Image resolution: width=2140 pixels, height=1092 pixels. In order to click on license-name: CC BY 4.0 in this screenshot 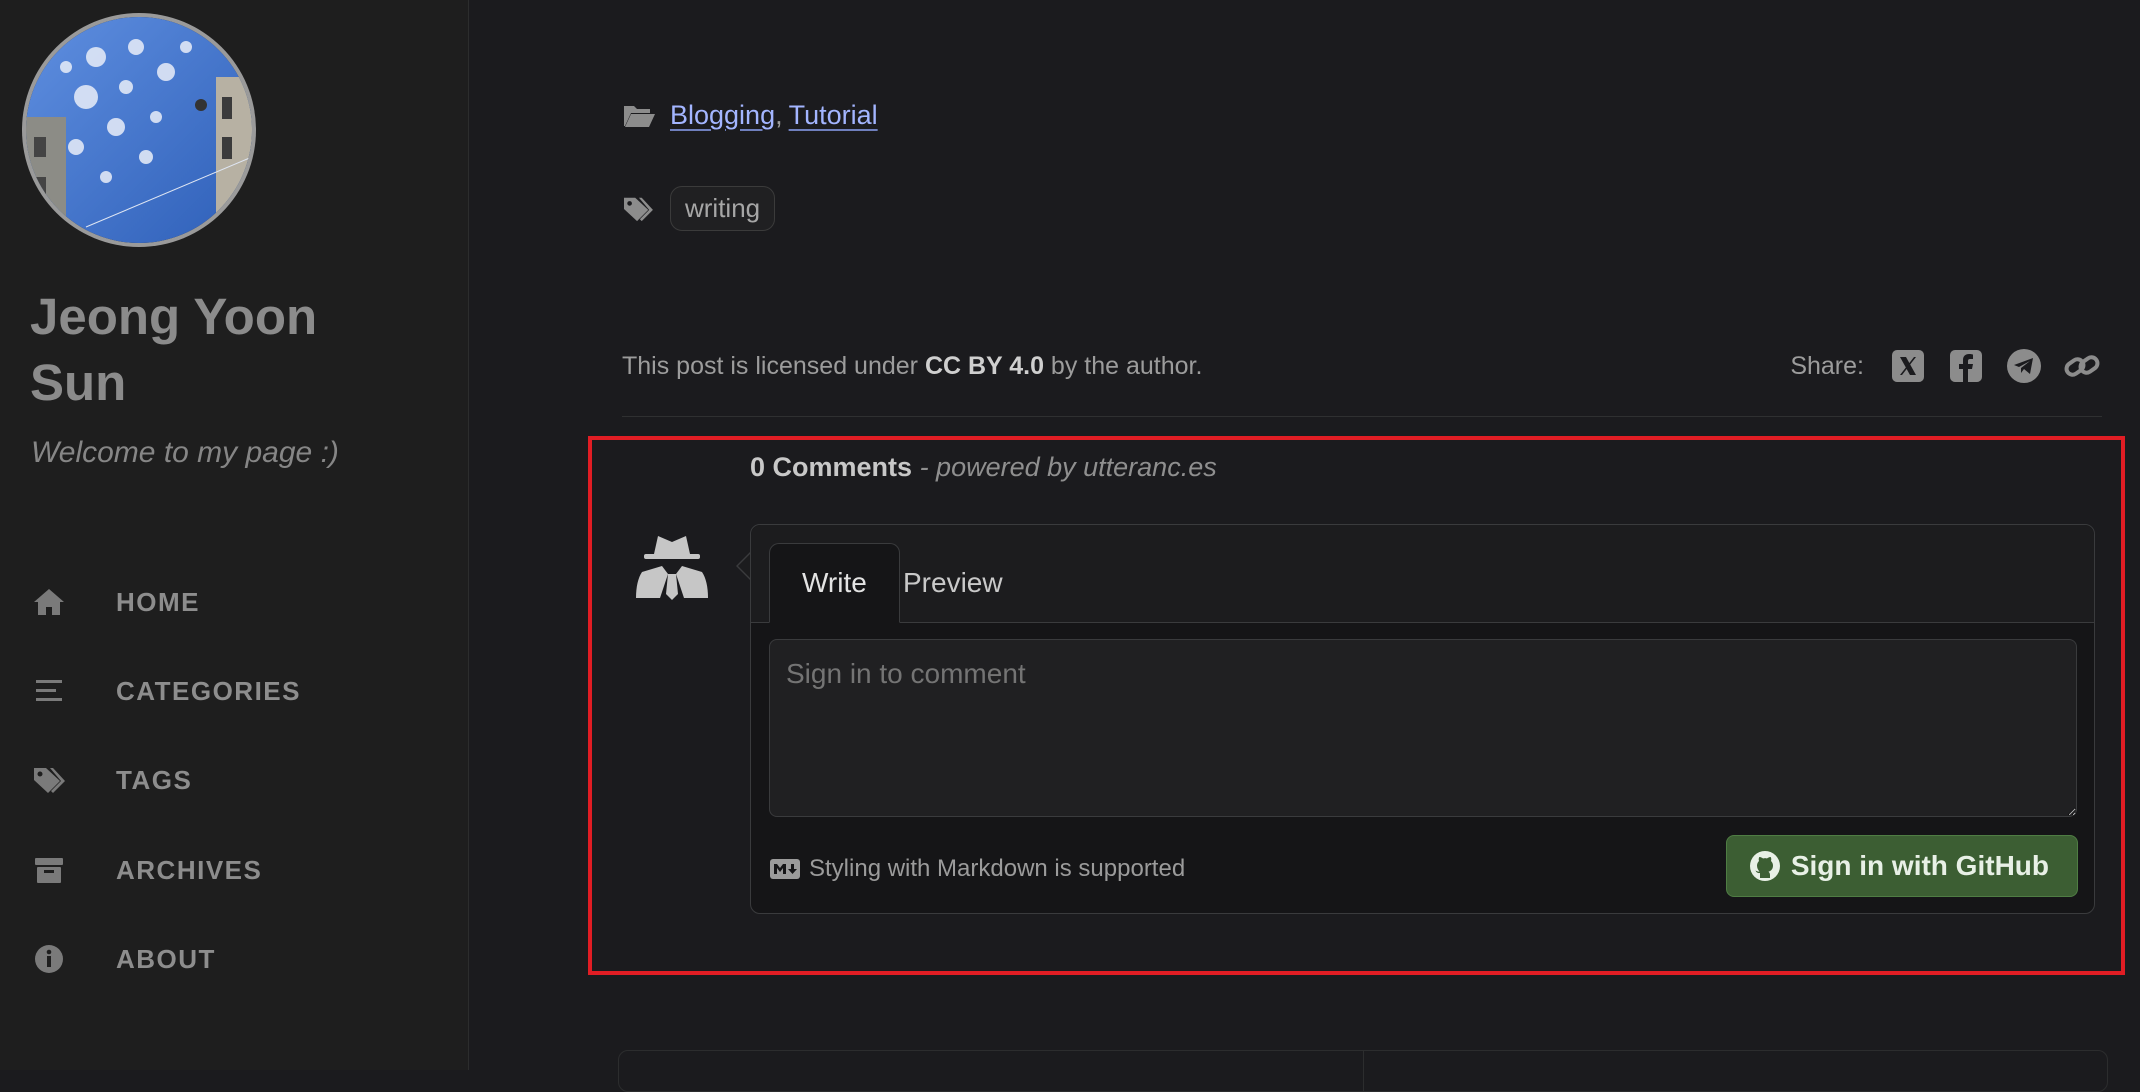, I will do `click(984, 366)`.